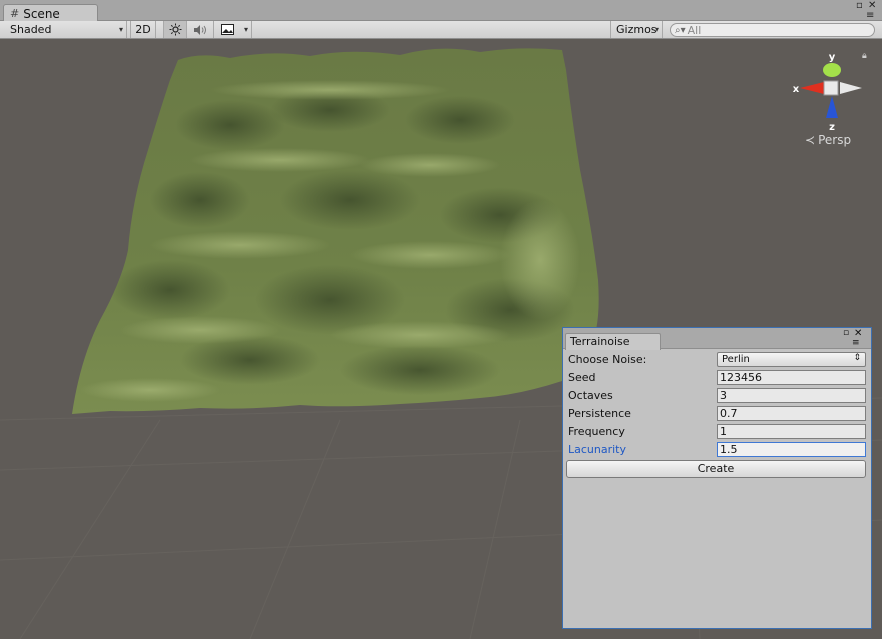  What do you see at coordinates (832, 107) in the screenshot?
I see `gizmo-z-handle` at bounding box center [832, 107].